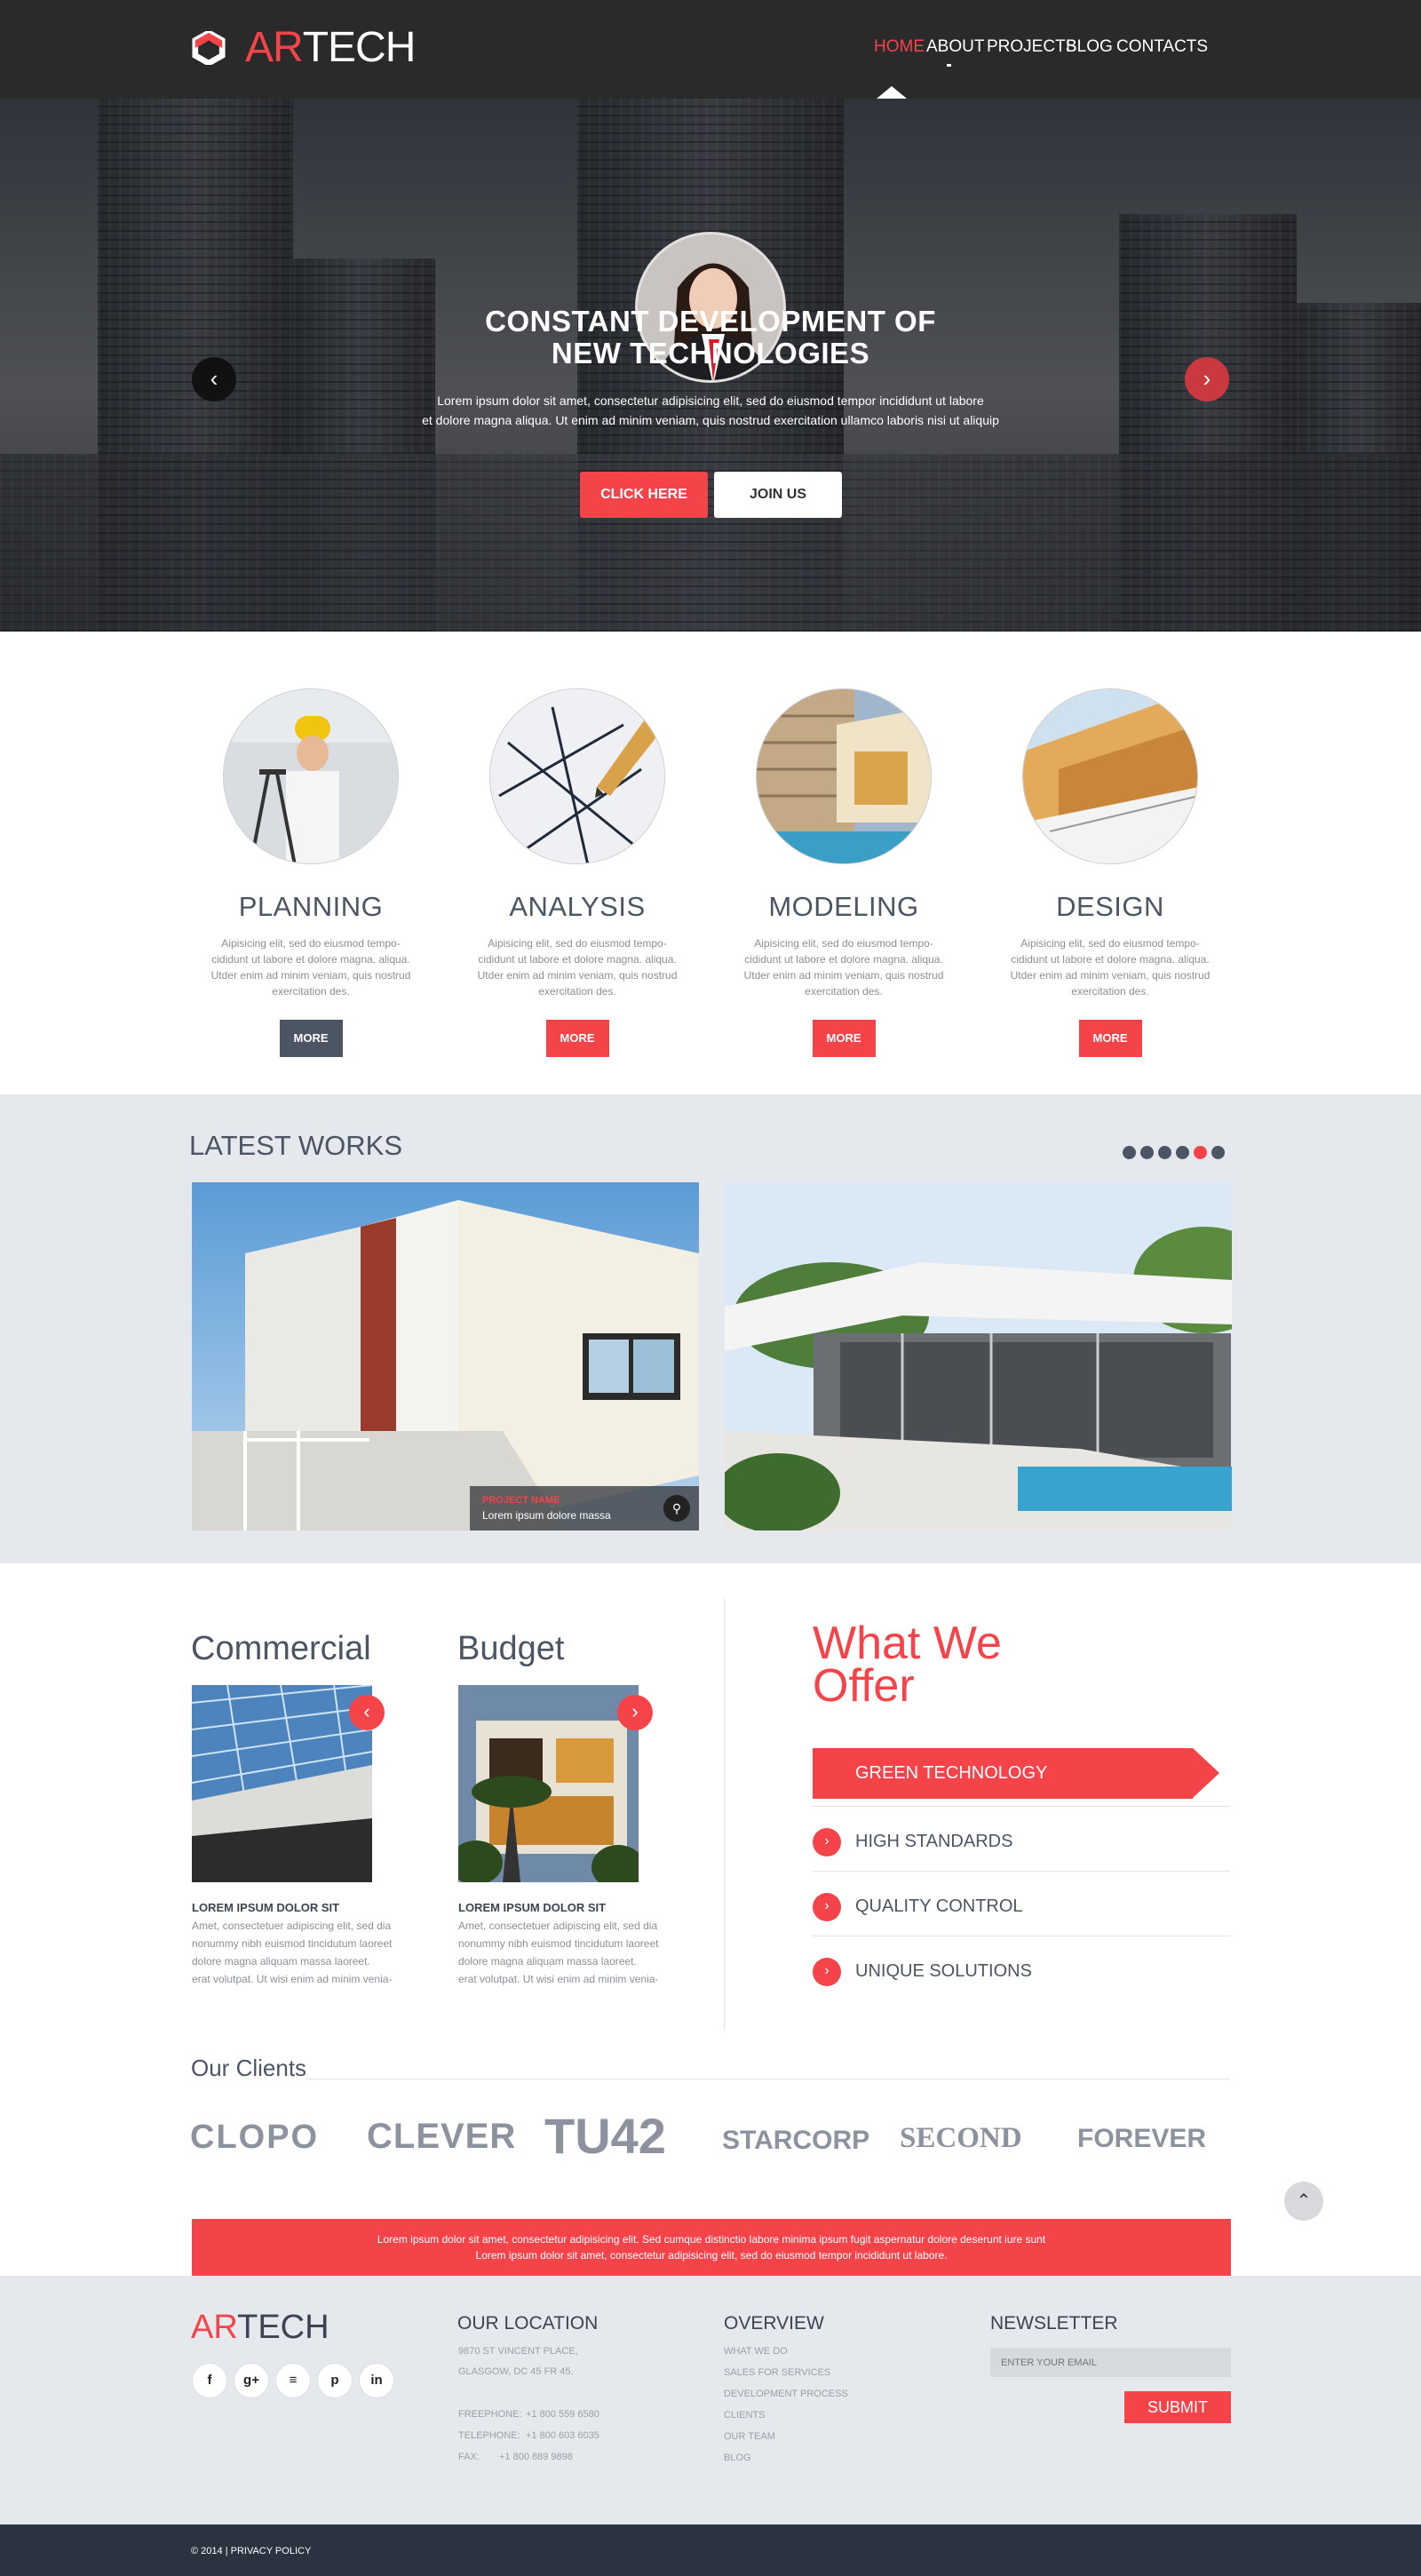 This screenshot has height=2576, width=1421. What do you see at coordinates (283, 2327) in the screenshot?
I see `footer-logo-tech: TECH` at bounding box center [283, 2327].